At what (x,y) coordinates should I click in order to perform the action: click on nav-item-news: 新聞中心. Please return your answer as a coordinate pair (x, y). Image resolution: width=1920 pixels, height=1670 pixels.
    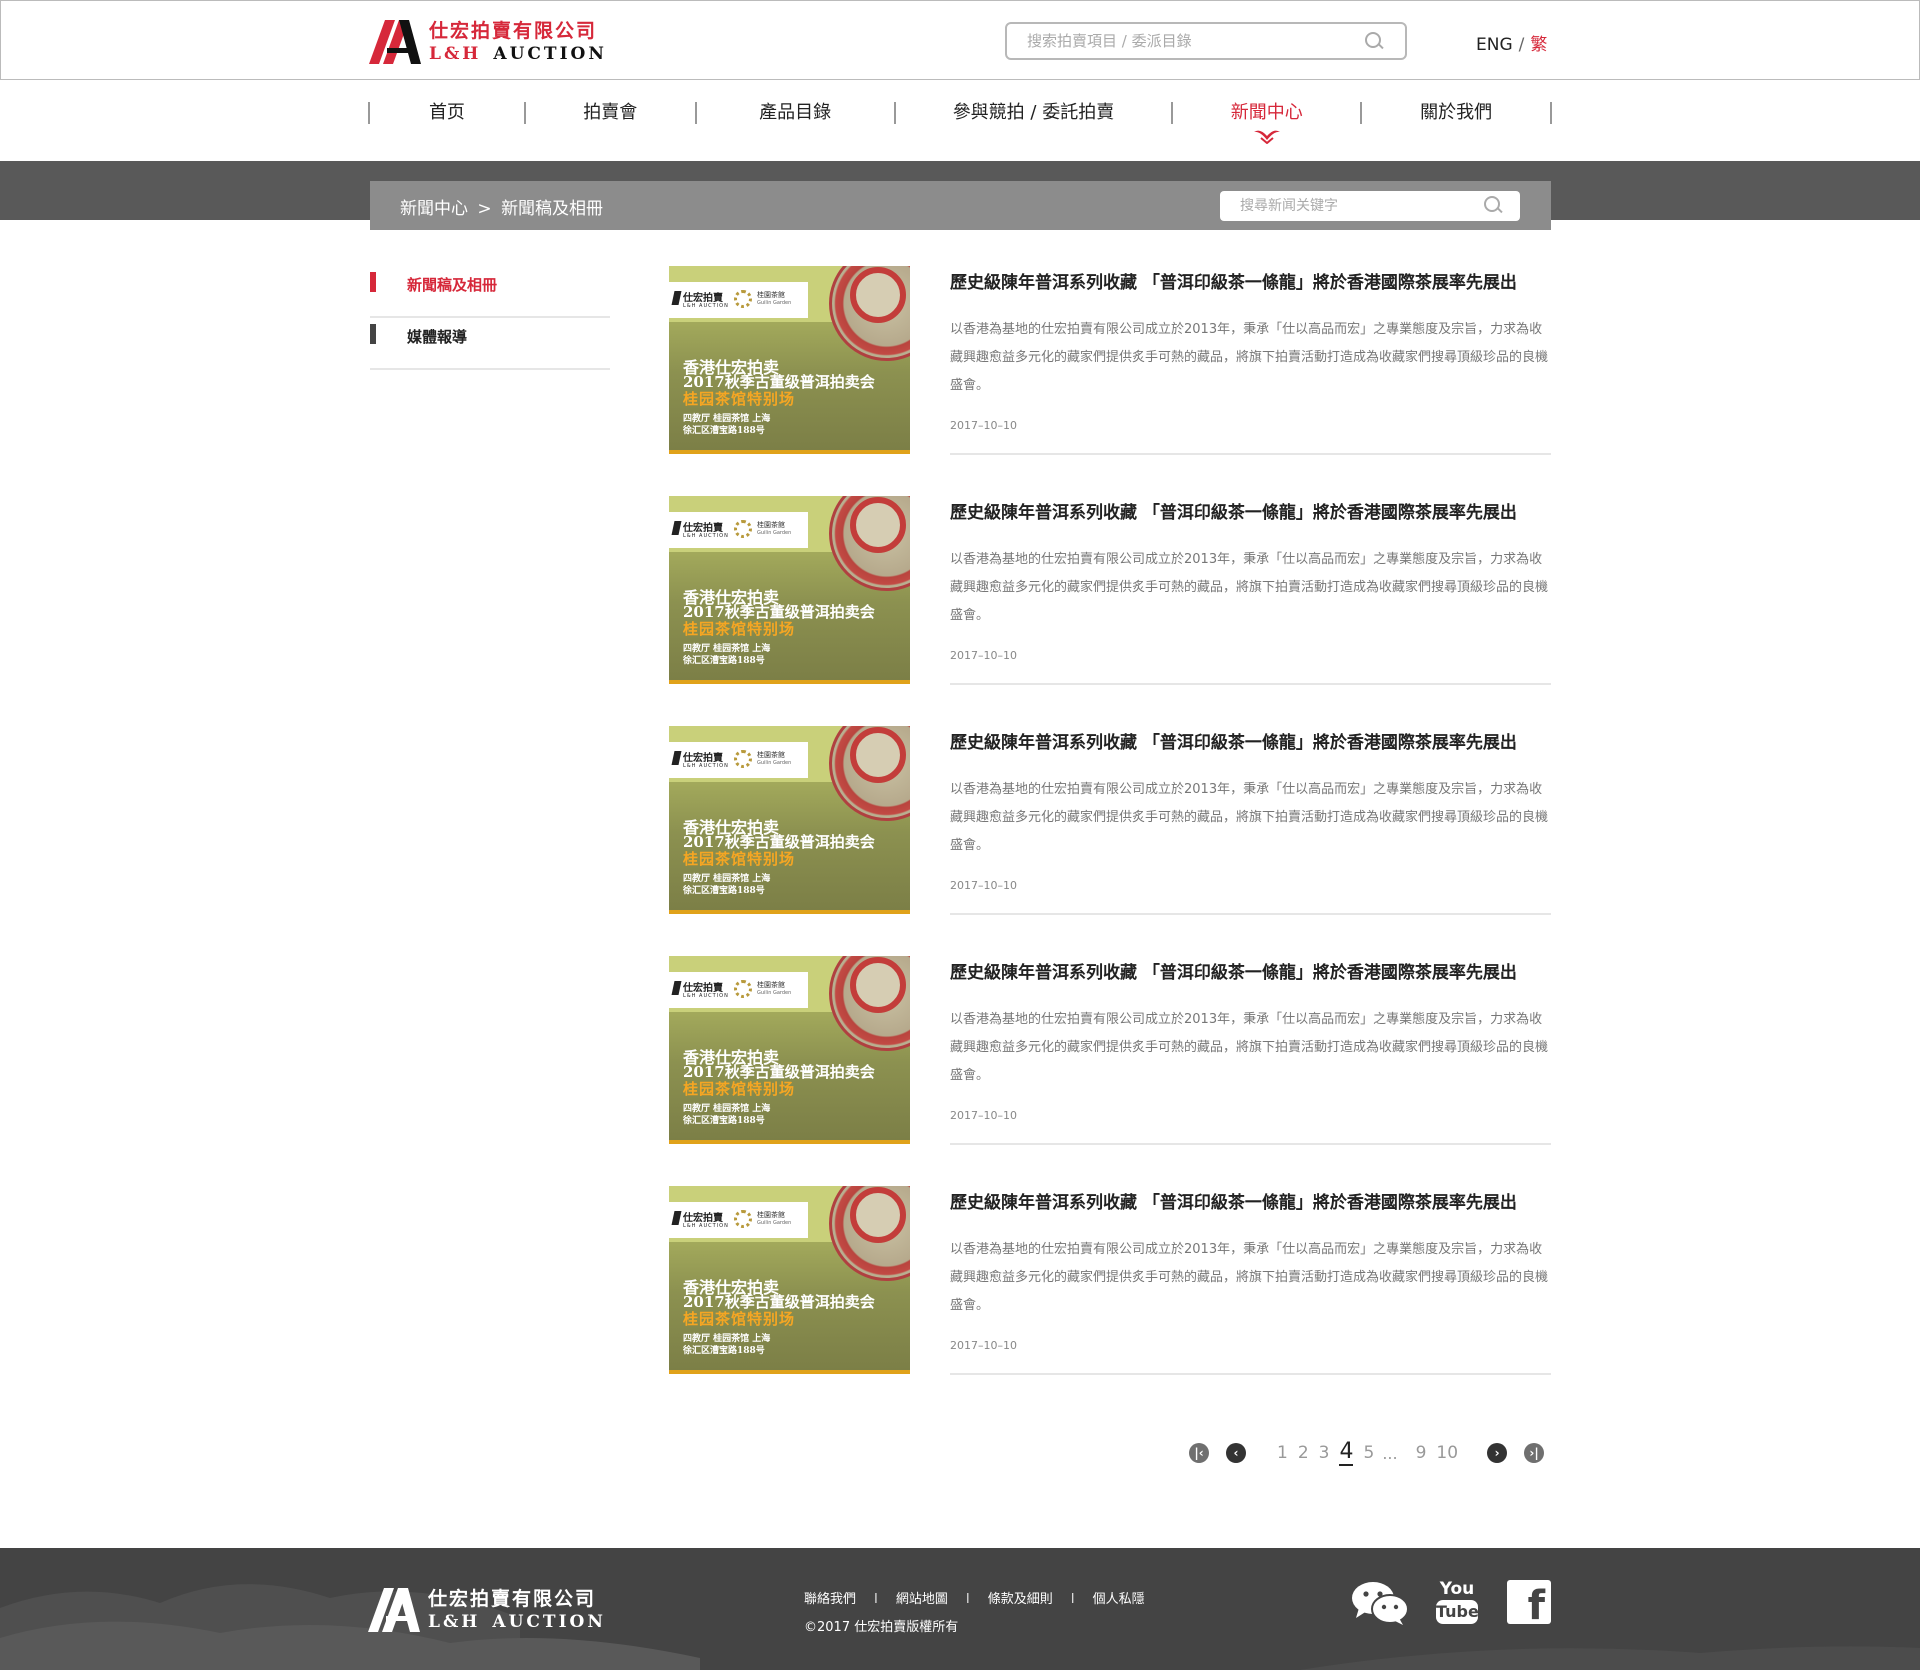
    Looking at the image, I should click on (1266, 121).